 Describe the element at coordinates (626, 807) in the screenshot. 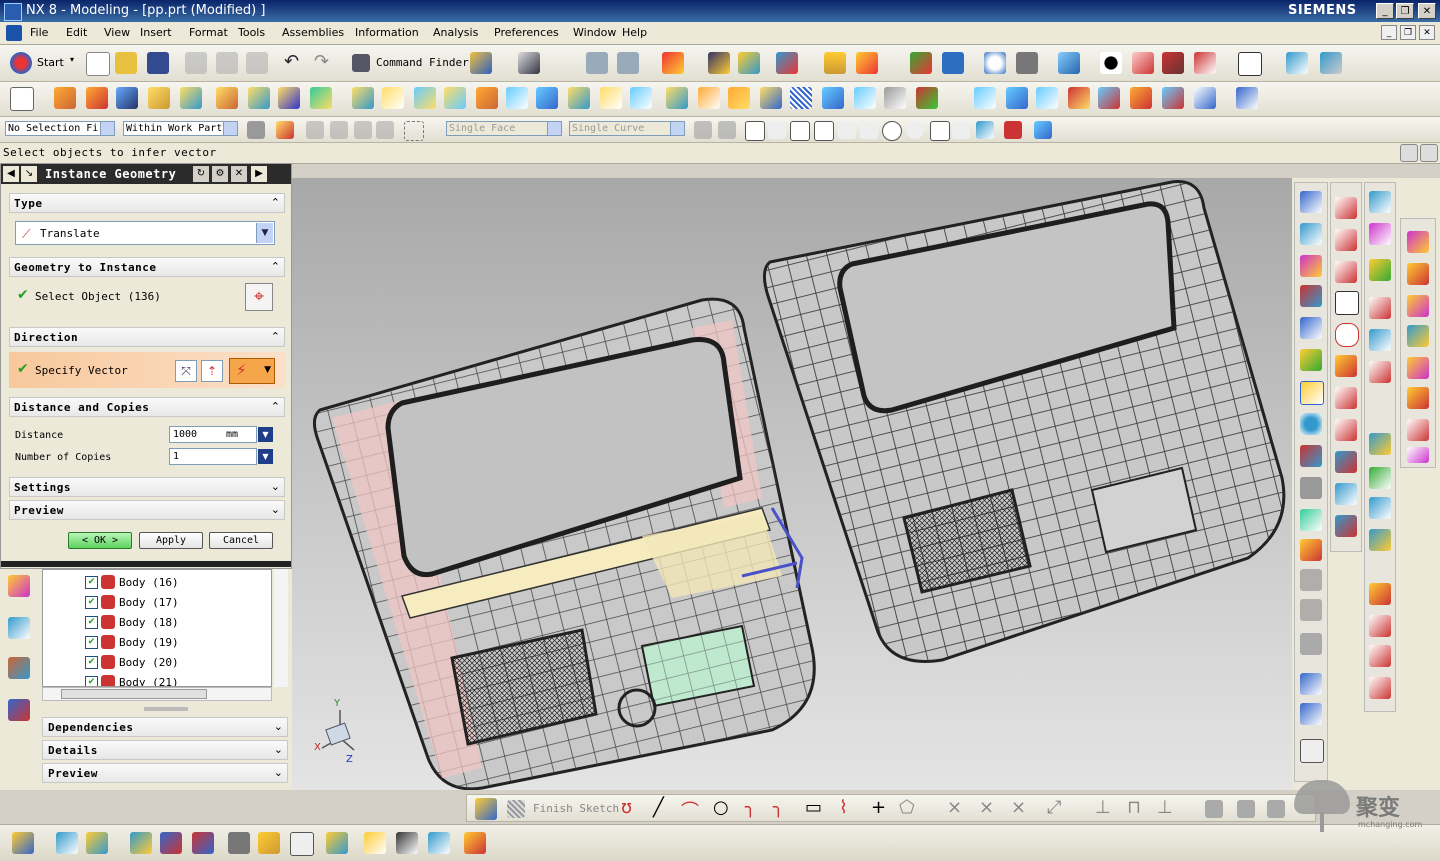

I see `profile-icon: ʊ` at that location.